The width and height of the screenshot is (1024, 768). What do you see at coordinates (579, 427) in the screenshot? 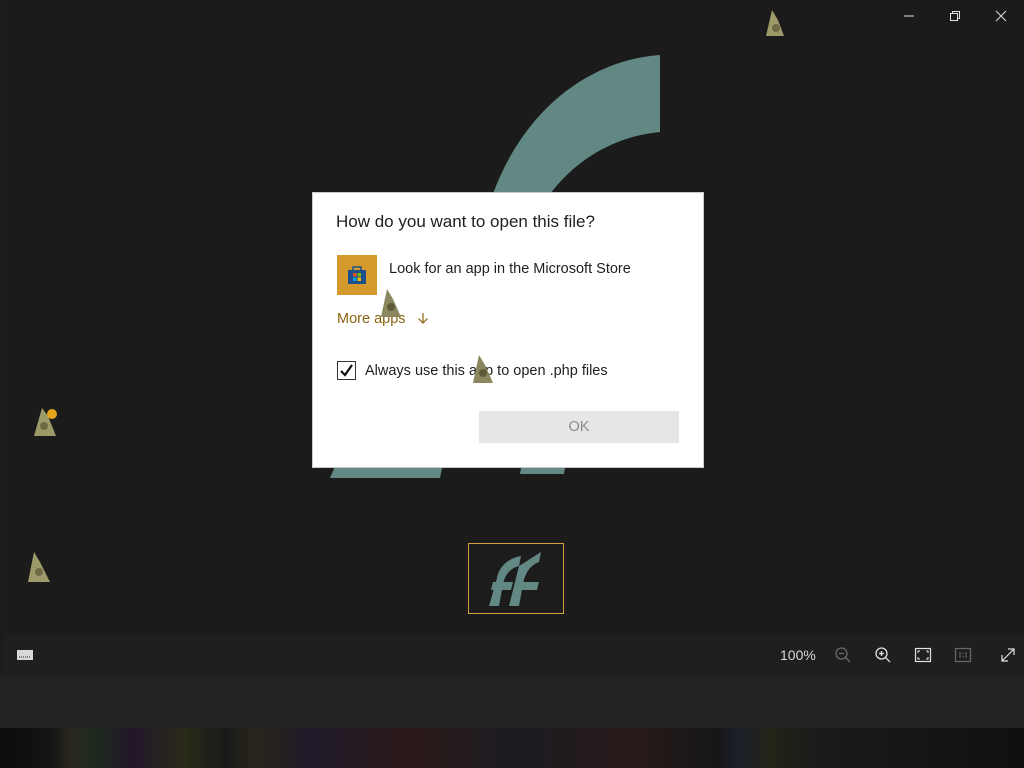
I see `ok-button: OK` at bounding box center [579, 427].